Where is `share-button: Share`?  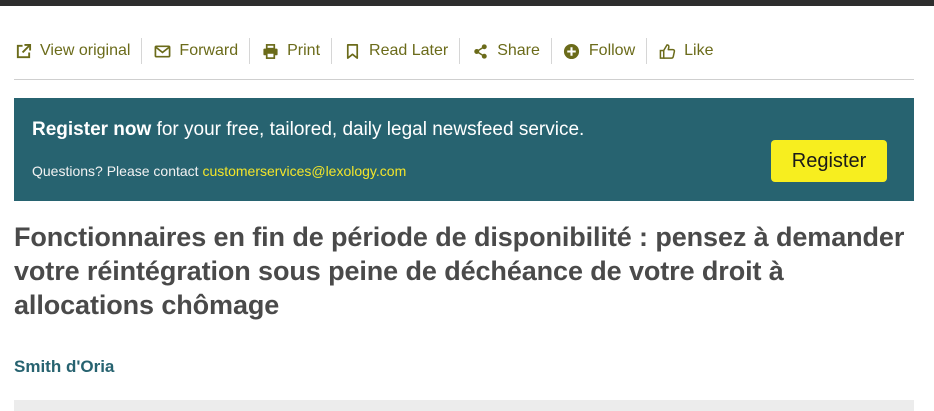 share-button: Share is located at coordinates (505, 51).